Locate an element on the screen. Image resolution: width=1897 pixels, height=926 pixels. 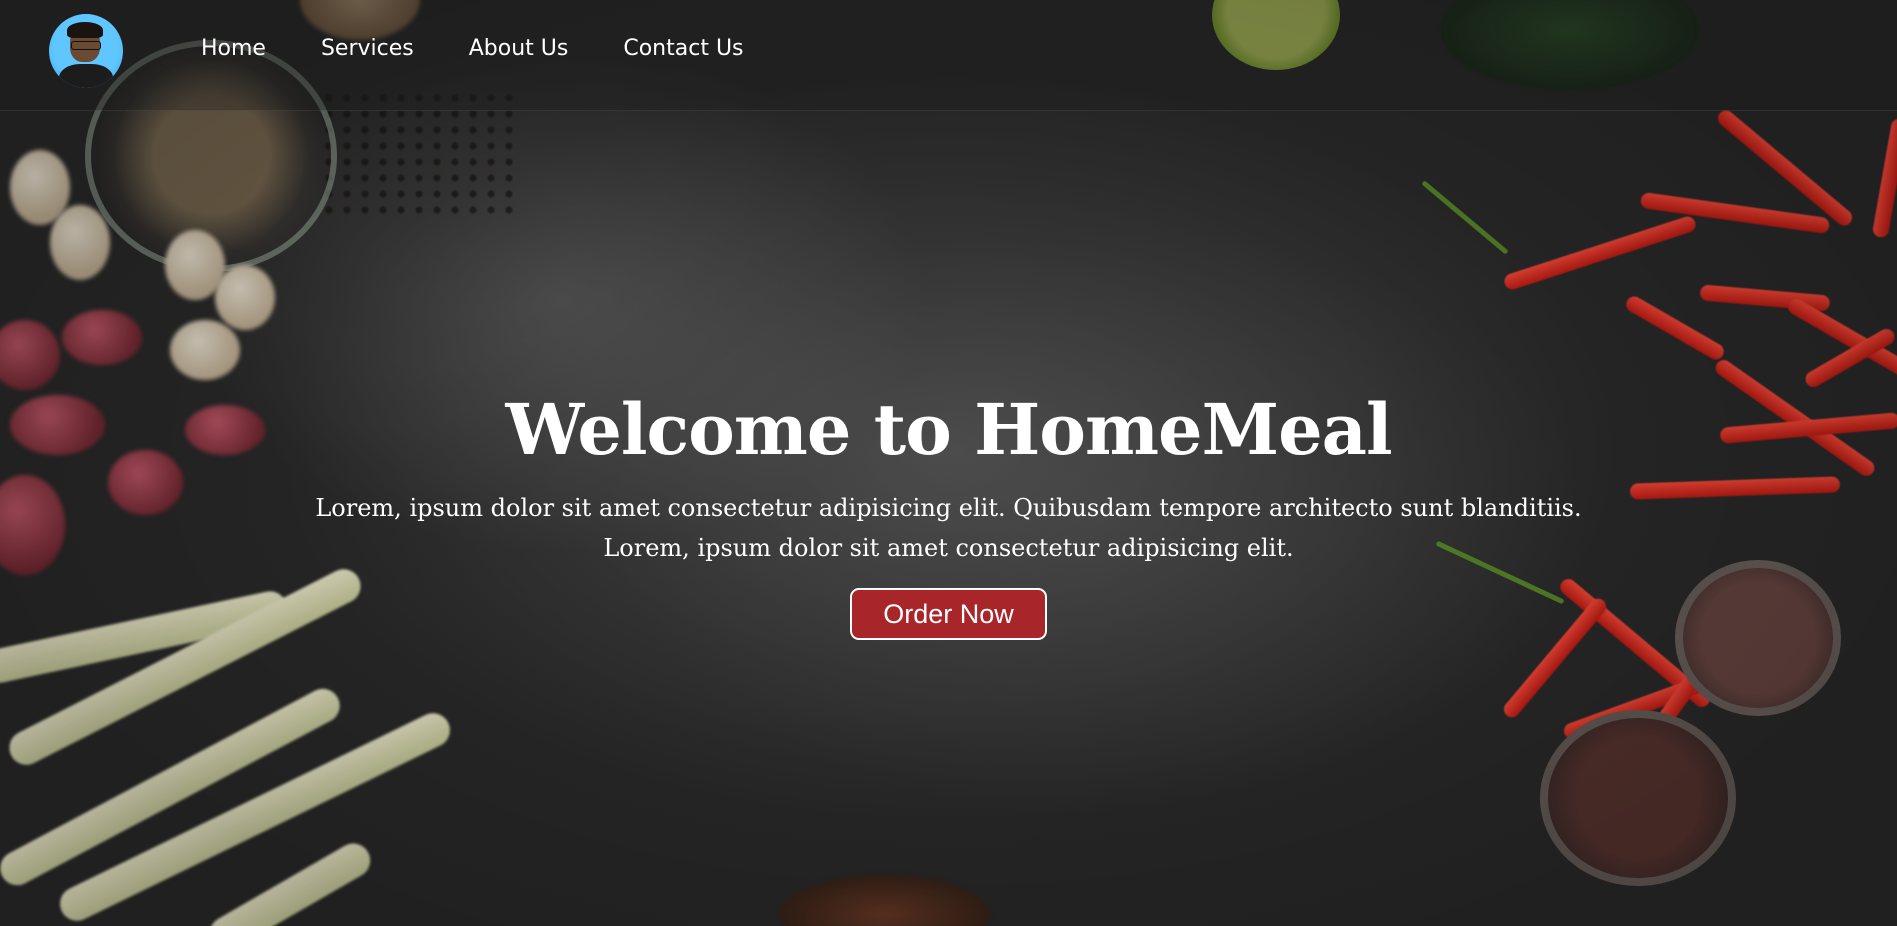
order-now-button: Order Now is located at coordinates (948, 614).